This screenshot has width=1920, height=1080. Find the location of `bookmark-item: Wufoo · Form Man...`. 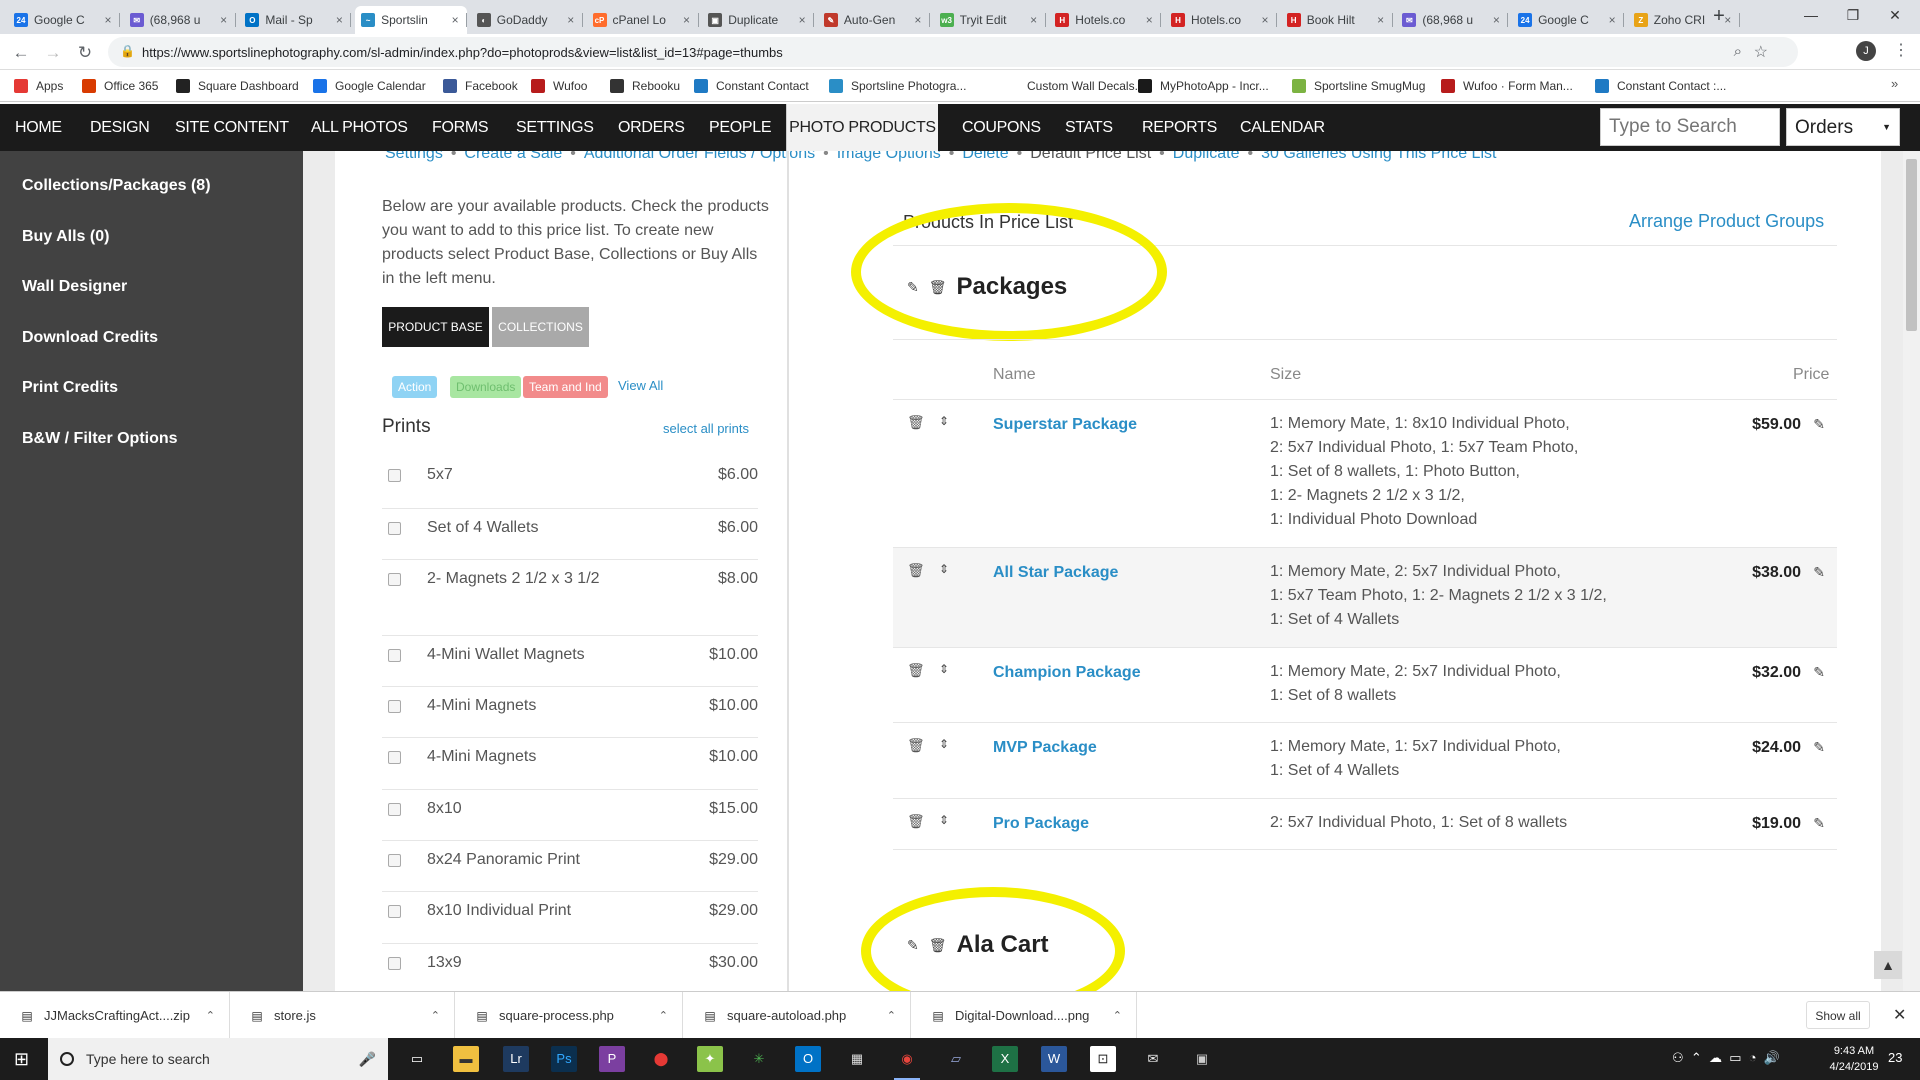

bookmark-item: Wufoo · Form Man... is located at coordinates (1507, 86).